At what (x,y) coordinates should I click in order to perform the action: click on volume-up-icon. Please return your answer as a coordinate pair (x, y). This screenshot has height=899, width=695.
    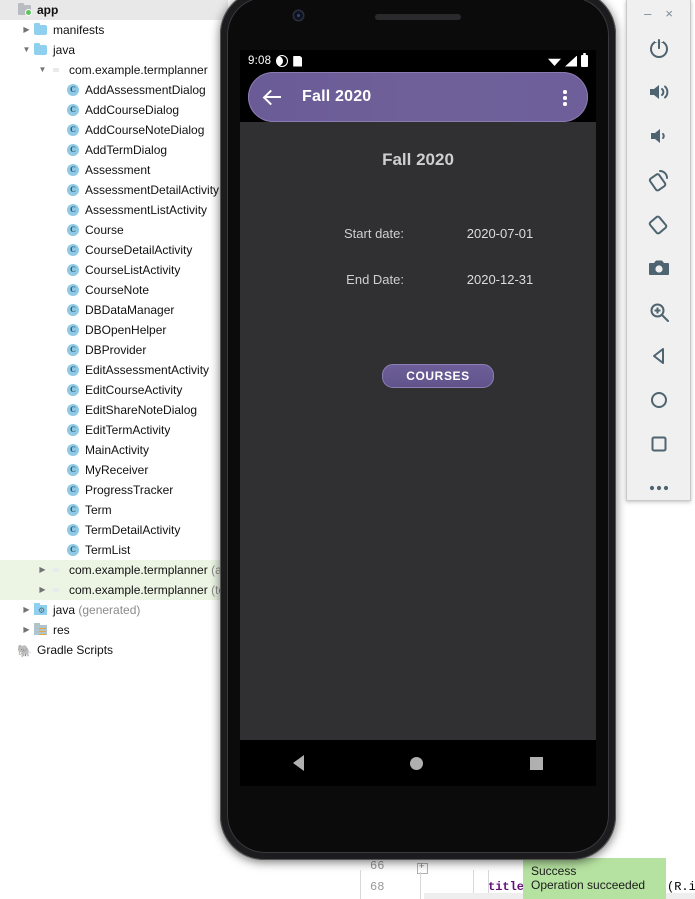
    Looking at the image, I should click on (658, 92).